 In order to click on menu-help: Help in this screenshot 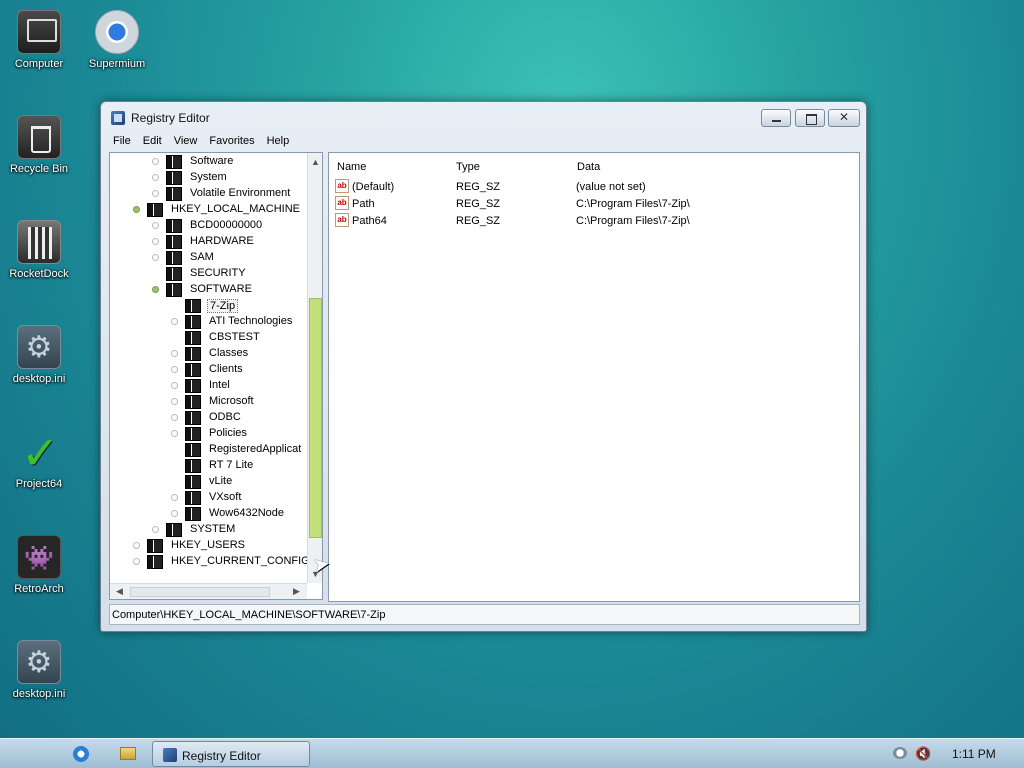, I will do `click(278, 141)`.